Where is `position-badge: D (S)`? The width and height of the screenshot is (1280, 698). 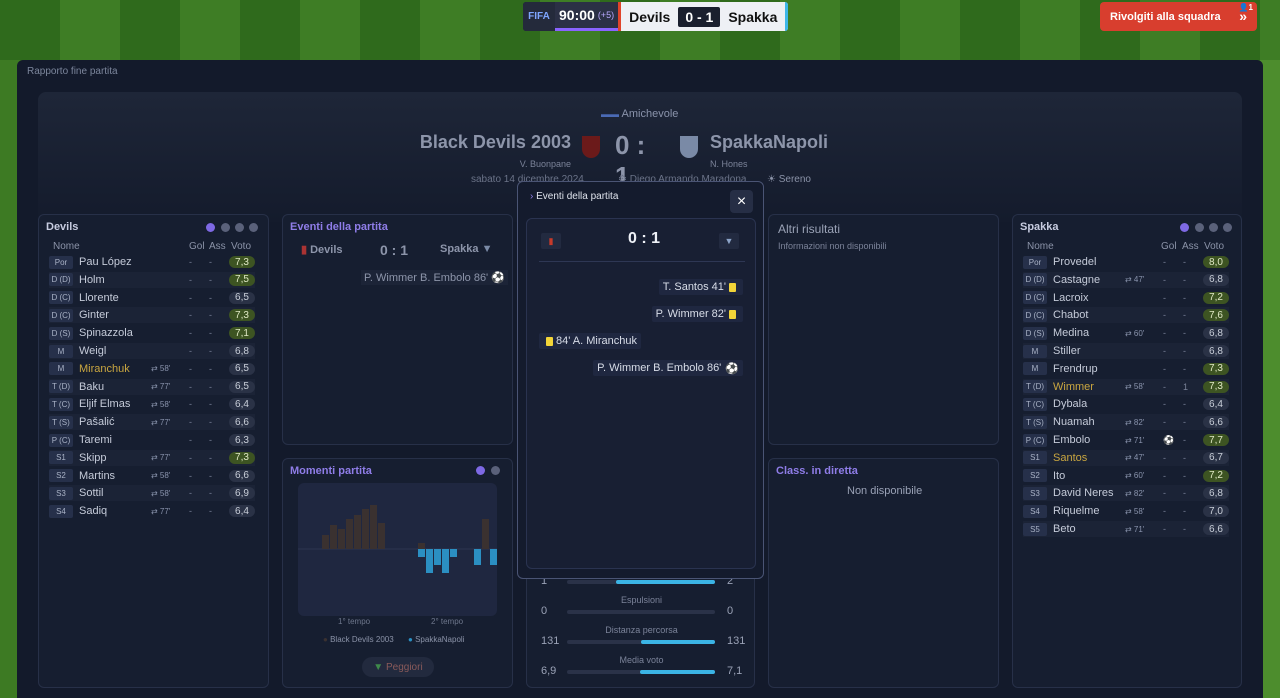 position-badge: D (S) is located at coordinates (61, 333).